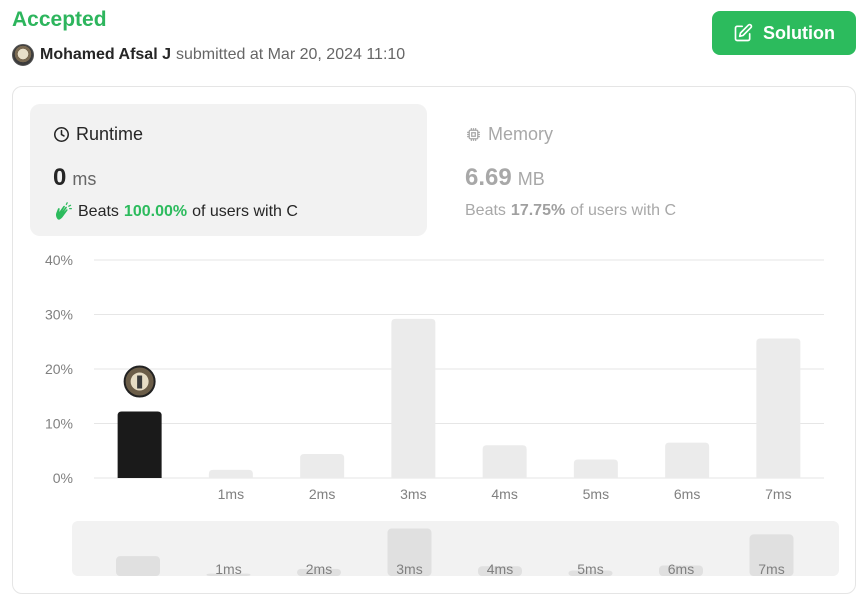 This screenshot has height=604, width=863. I want to click on username-link: Mohamed Afsal J, so click(105, 55).